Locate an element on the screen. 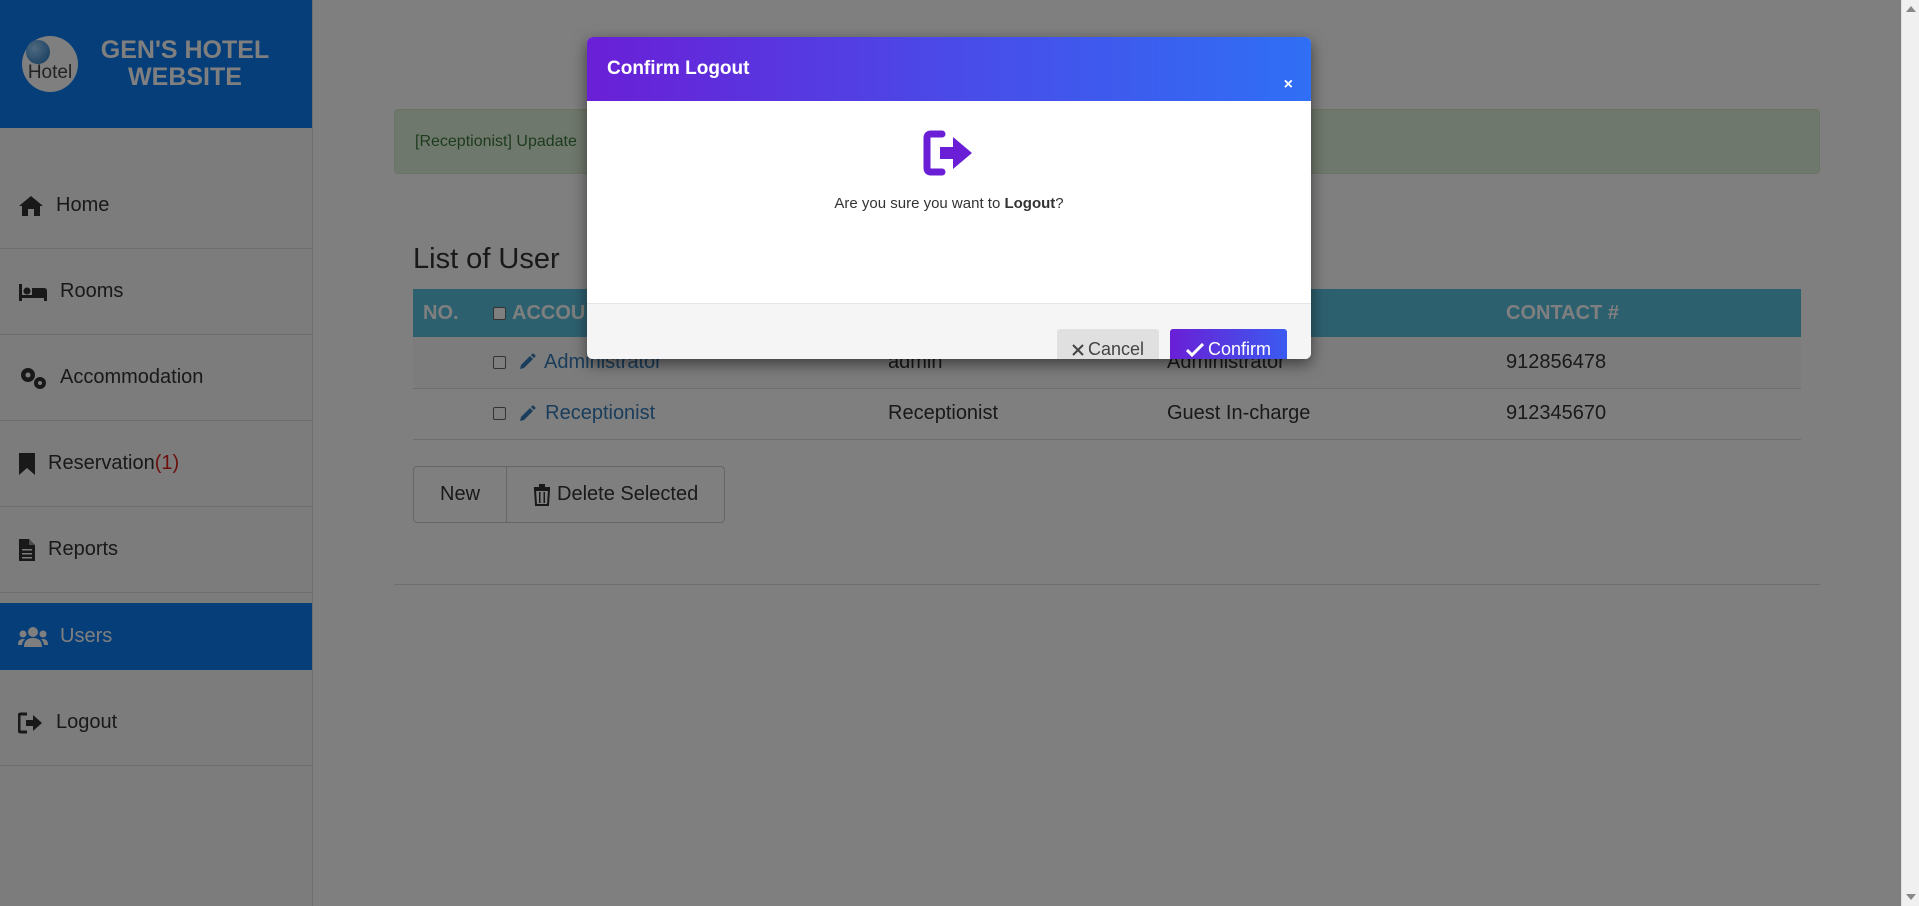  cancel-button: Cancel is located at coordinates (1108, 344).